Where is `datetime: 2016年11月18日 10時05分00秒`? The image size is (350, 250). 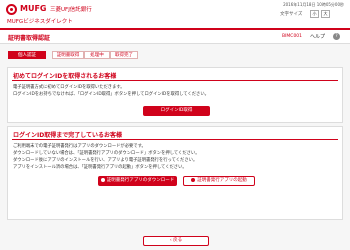
datetime: 2016年11月18日 10時05分00秒 is located at coordinates (313, 4).